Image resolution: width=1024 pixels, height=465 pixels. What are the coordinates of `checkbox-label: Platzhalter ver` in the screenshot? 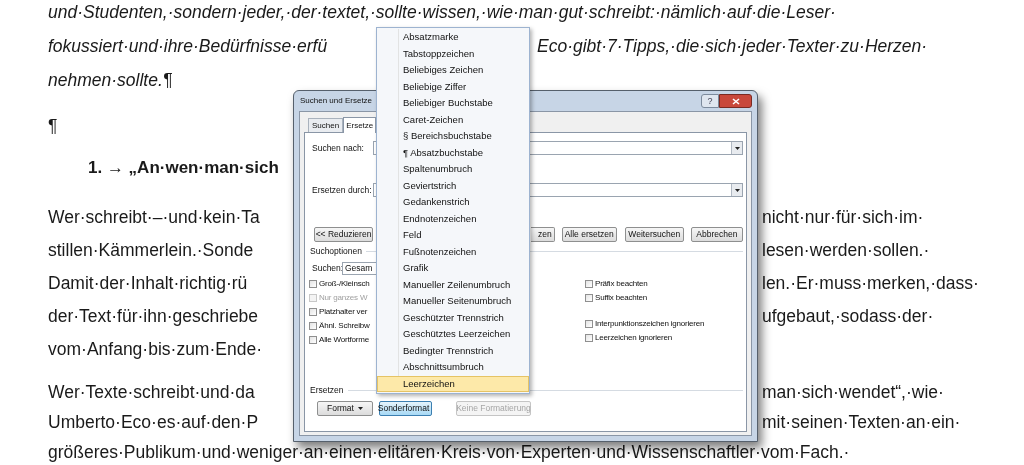 It's located at (343, 311).